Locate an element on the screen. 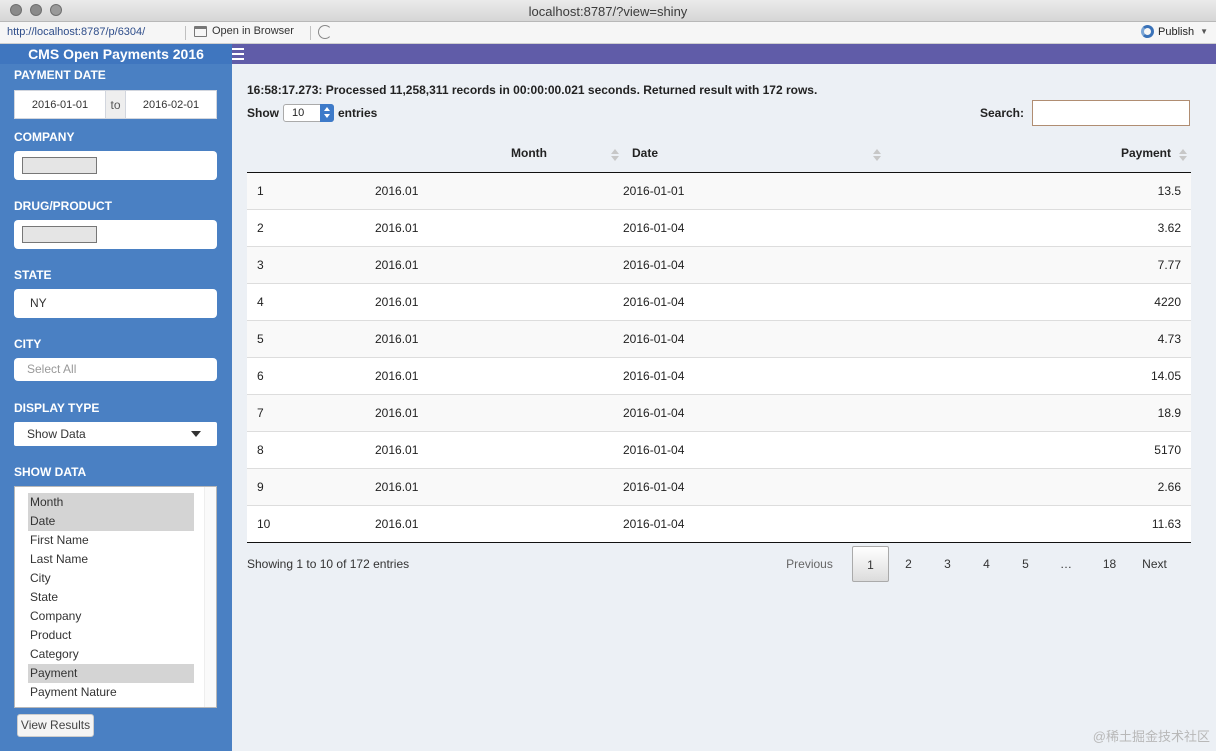 The width and height of the screenshot is (1216, 751). row-index: 10 is located at coordinates (311, 523).